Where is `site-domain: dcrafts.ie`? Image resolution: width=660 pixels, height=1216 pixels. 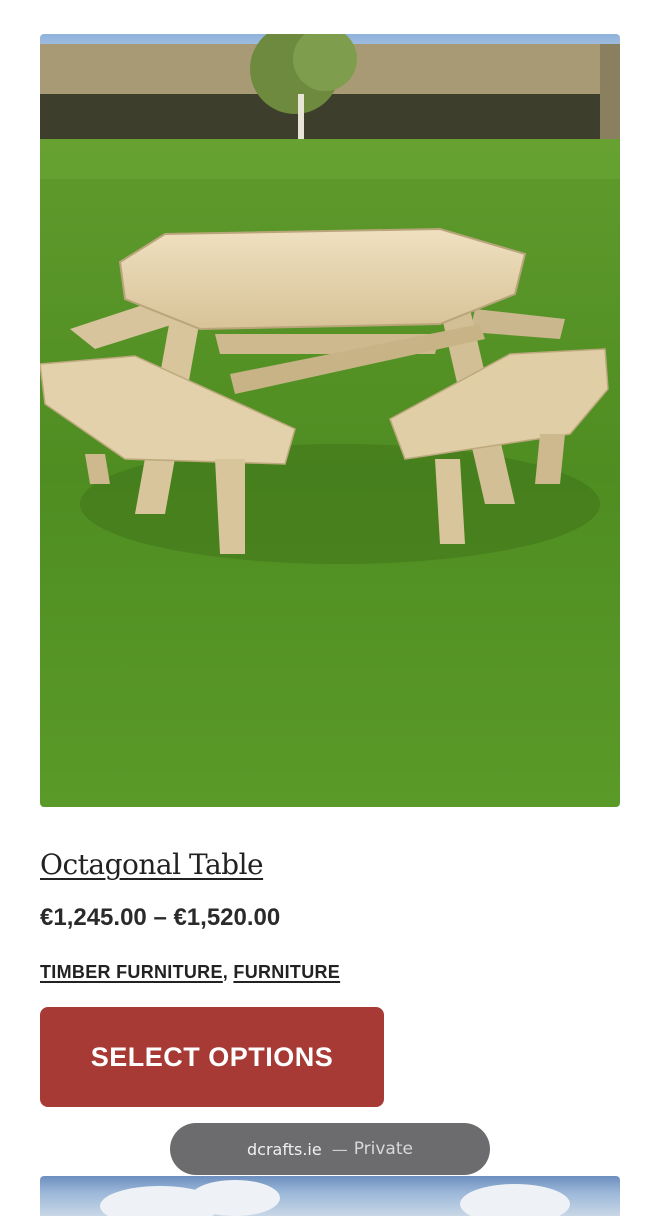 site-domain: dcrafts.ie is located at coordinates (284, 1149).